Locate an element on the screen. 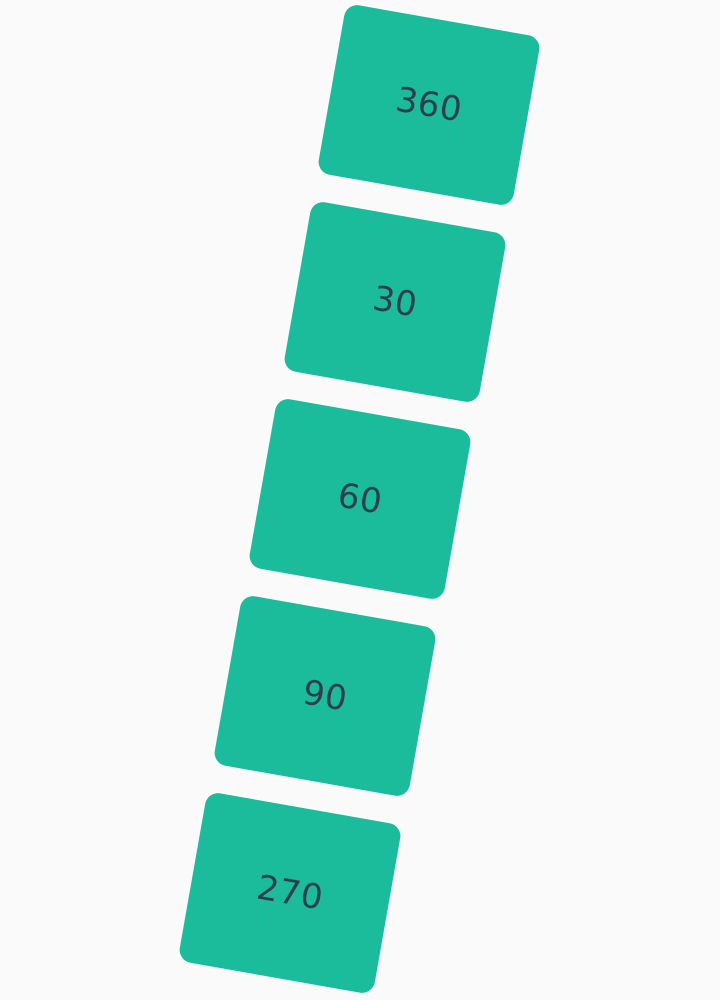 This screenshot has width=720, height=1000. tile-label: 90 is located at coordinates (325, 696).